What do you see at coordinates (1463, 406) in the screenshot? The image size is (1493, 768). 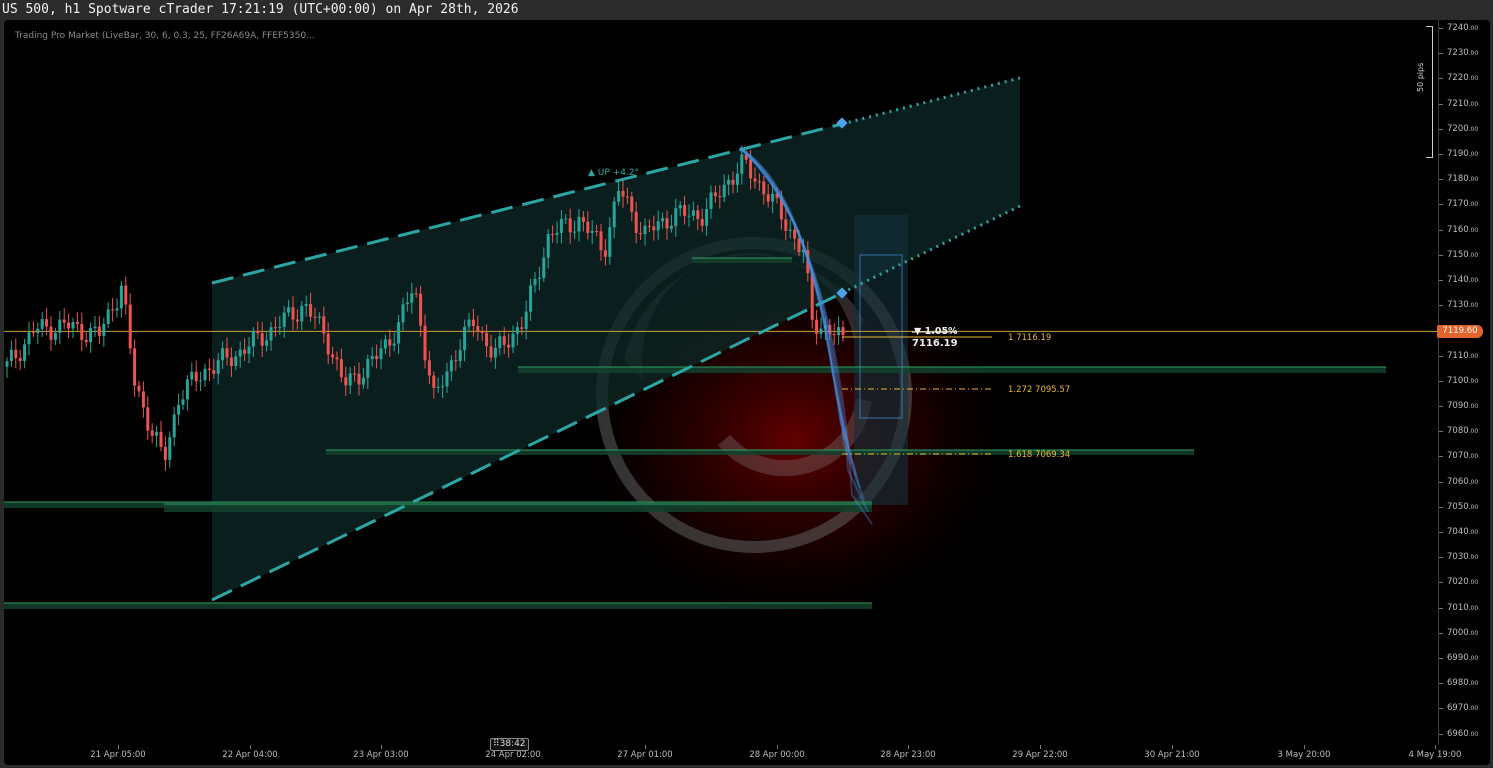 I see `price-tick-label: 7090.00` at bounding box center [1463, 406].